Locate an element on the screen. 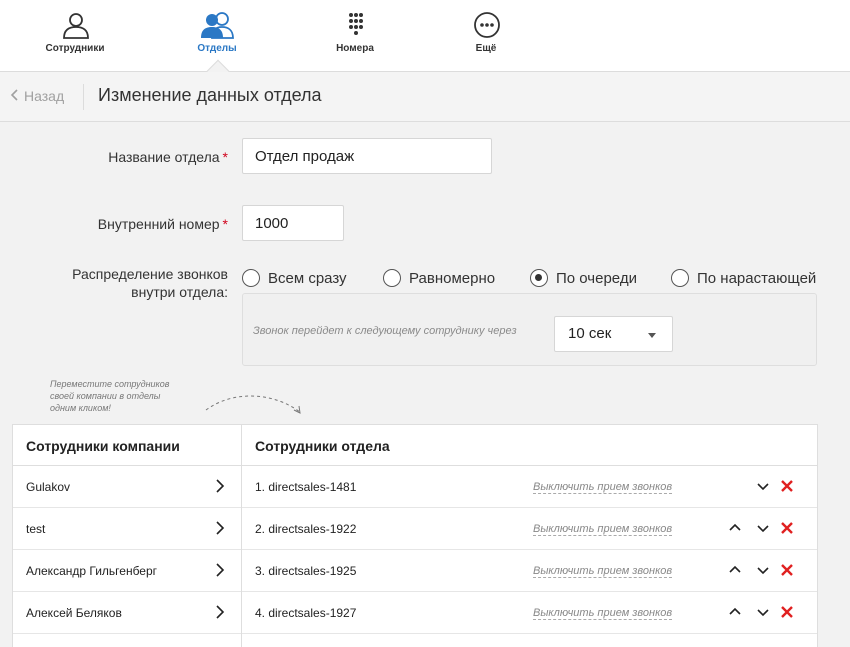 The width and height of the screenshot is (850, 647). company-employee-row: Александр Гильгенберг is located at coordinates (127, 571).